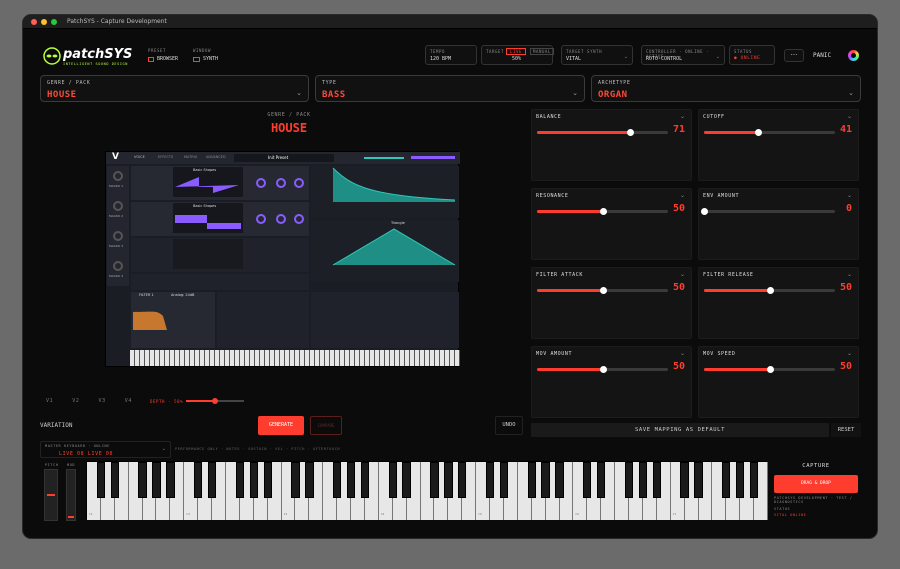 This screenshot has height=569, width=900. I want to click on variation-v2-button: V2, so click(75, 401).